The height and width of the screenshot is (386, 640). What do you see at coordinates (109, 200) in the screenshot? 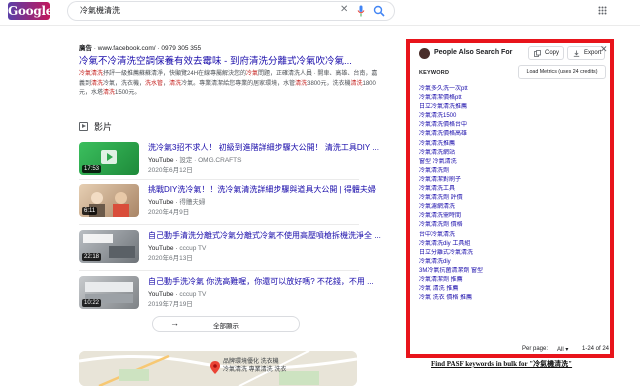
I see `video-thumbnail: 6:11` at bounding box center [109, 200].